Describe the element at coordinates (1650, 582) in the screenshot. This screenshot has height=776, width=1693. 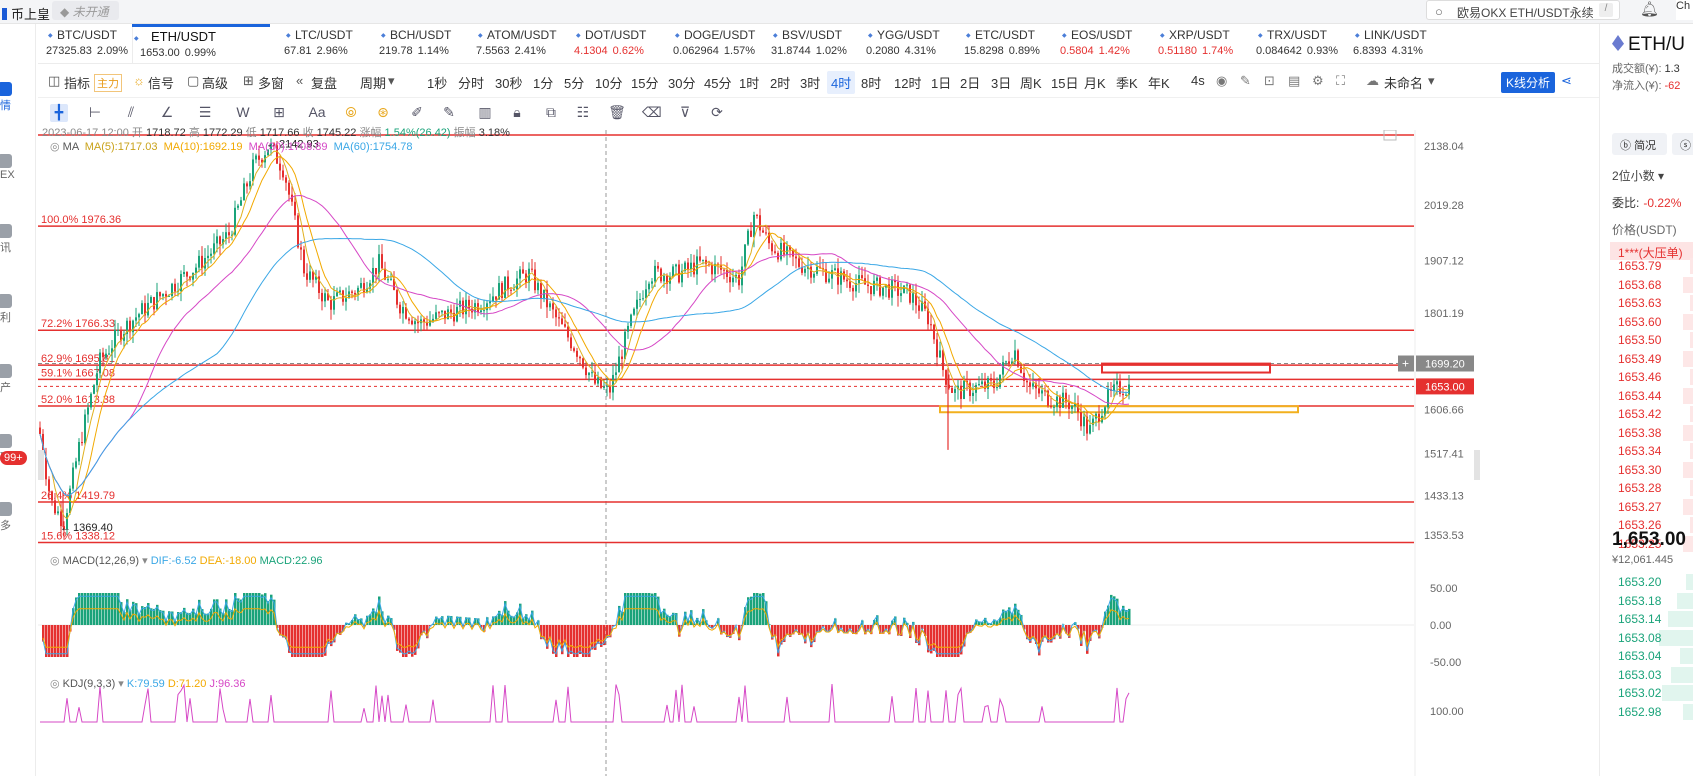
I see `bid-row: 1653.20` at that location.